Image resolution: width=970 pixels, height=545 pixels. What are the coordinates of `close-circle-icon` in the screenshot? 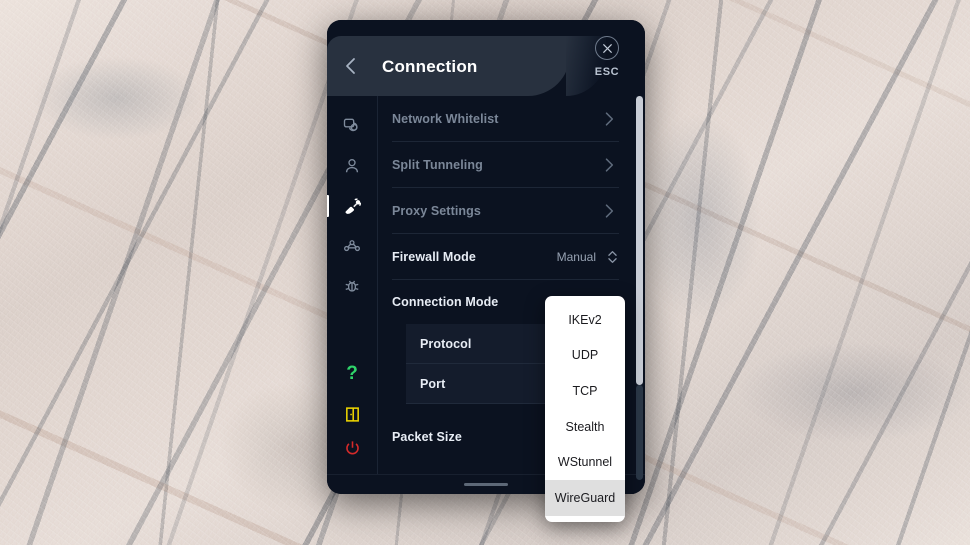 It's located at (607, 48).